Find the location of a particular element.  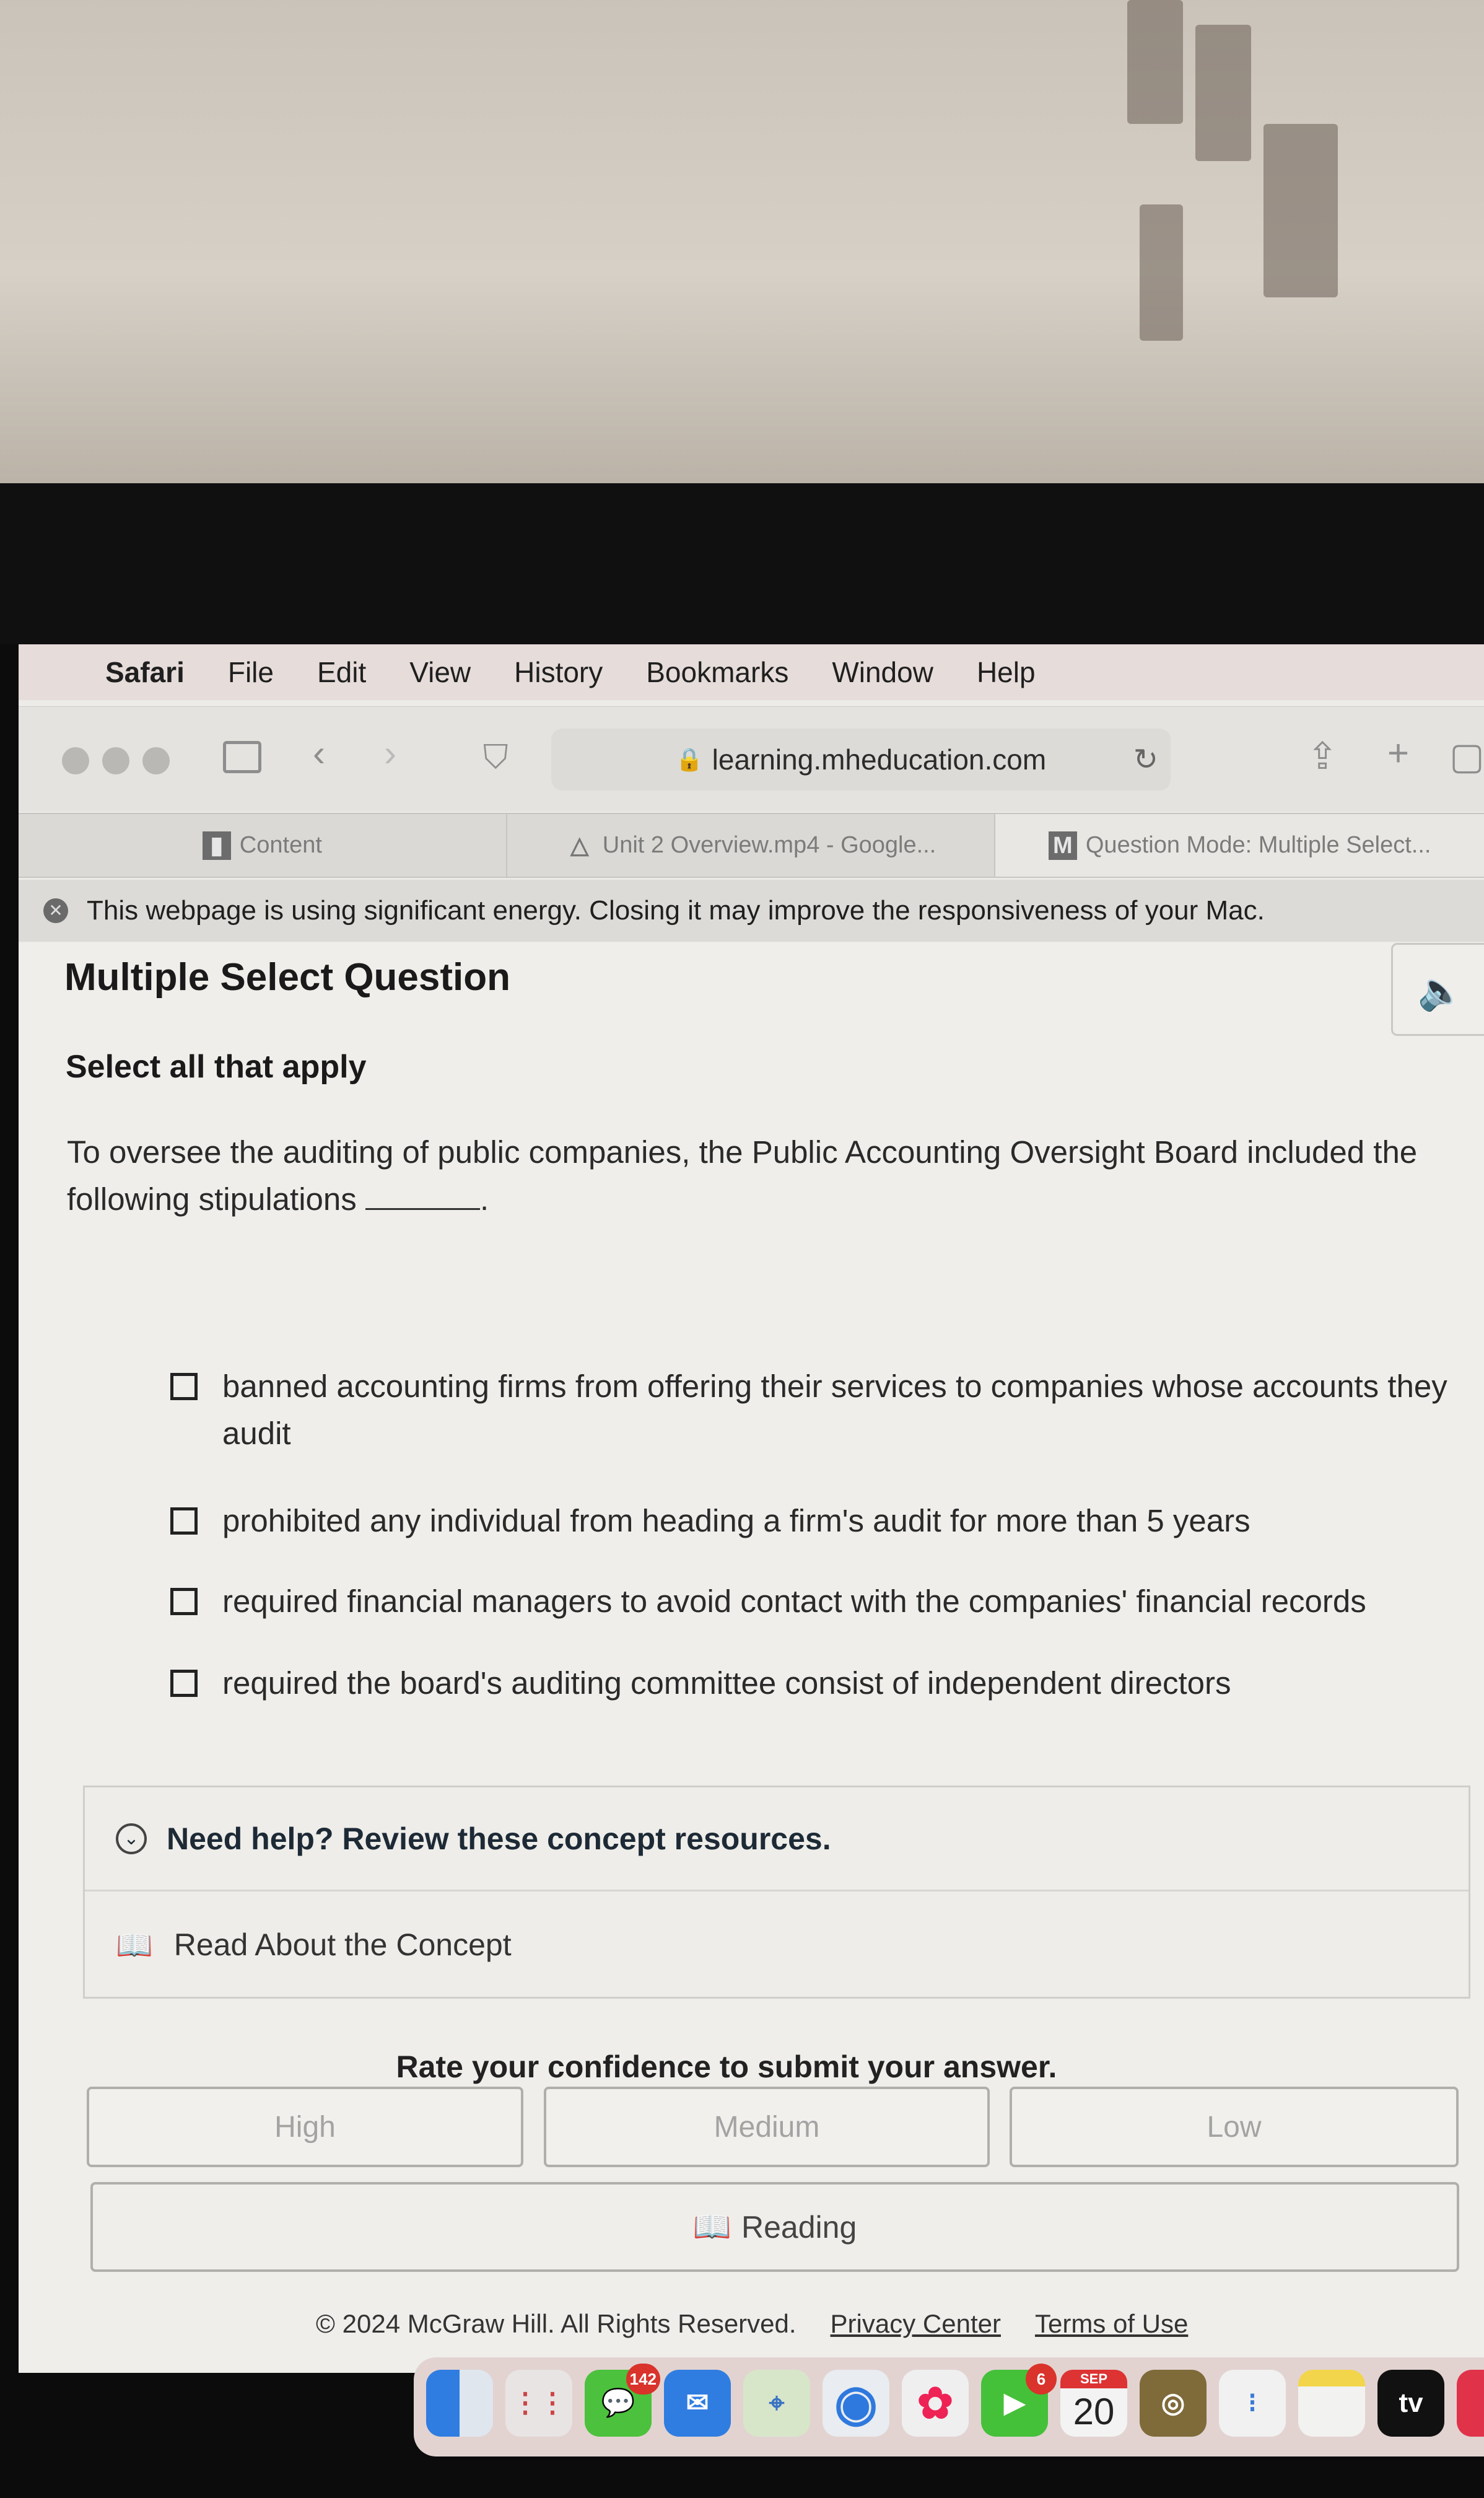

menu-help: Help is located at coordinates (1006, 672).